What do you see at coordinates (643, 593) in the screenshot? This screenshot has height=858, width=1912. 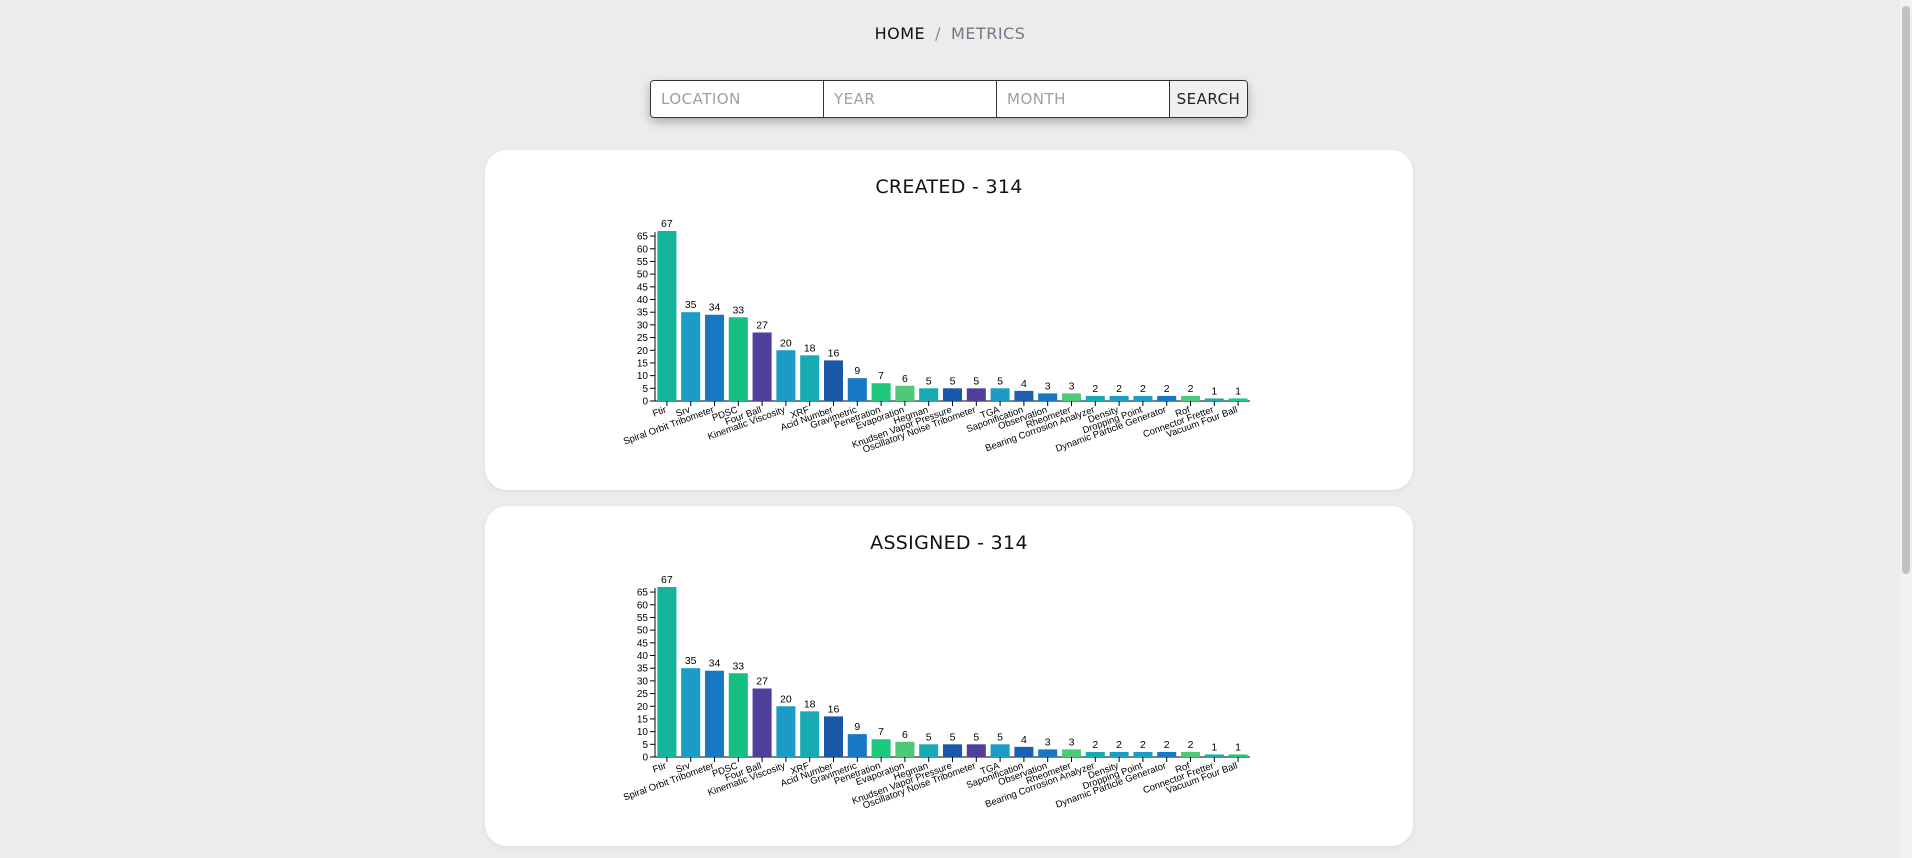 I see `y-tick-label: 65` at bounding box center [643, 593].